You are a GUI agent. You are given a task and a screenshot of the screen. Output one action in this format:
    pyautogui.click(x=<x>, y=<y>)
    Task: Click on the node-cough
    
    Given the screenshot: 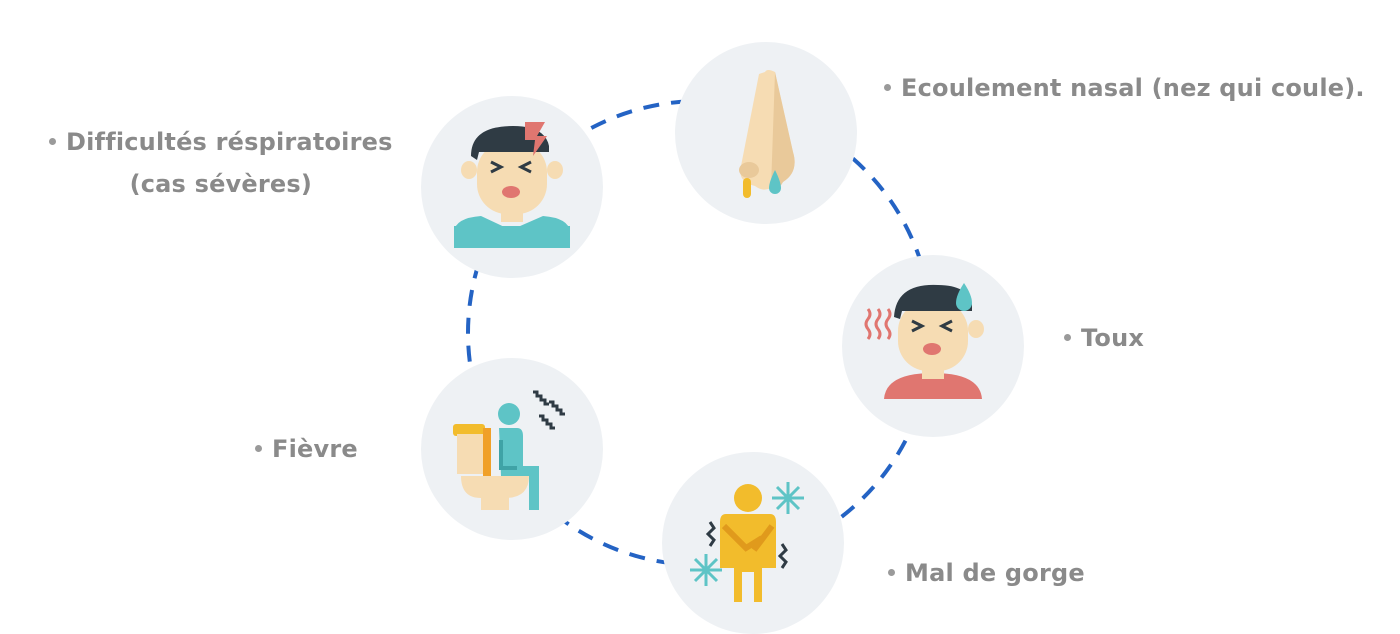 What is the action you would take?
    pyautogui.click(x=933, y=346)
    